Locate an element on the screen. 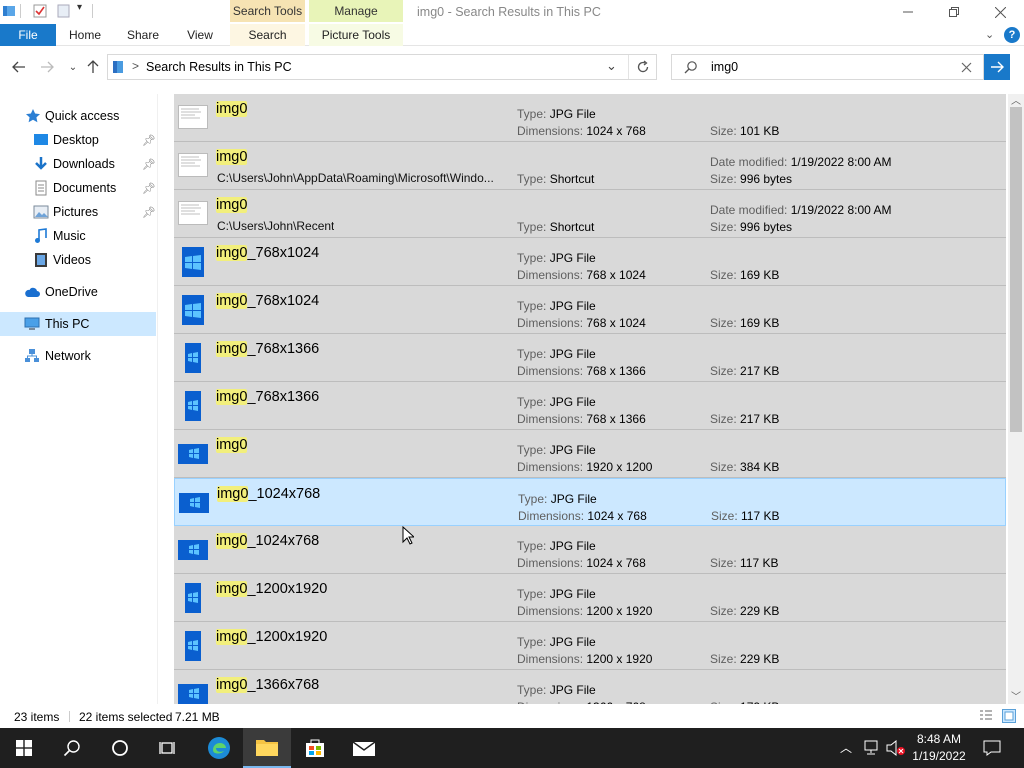 Image resolution: width=1024 pixels, height=768 pixels. customize-qat-icon: ▾ is located at coordinates (79, 7).